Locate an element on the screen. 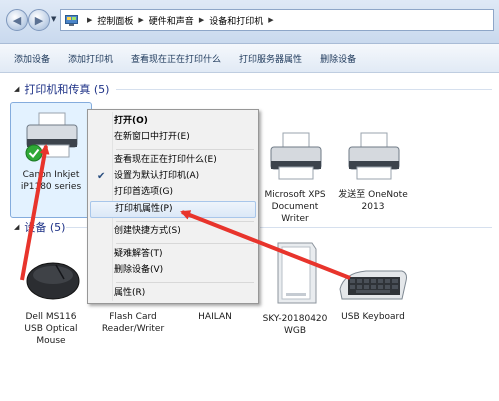 Image resolution: width=499 pixels, height=401 pixels. command-bar: 添加设备 添加打印机 查看现在正在打印什么 打印服务器属性 删除设备 is located at coordinates (249, 58).